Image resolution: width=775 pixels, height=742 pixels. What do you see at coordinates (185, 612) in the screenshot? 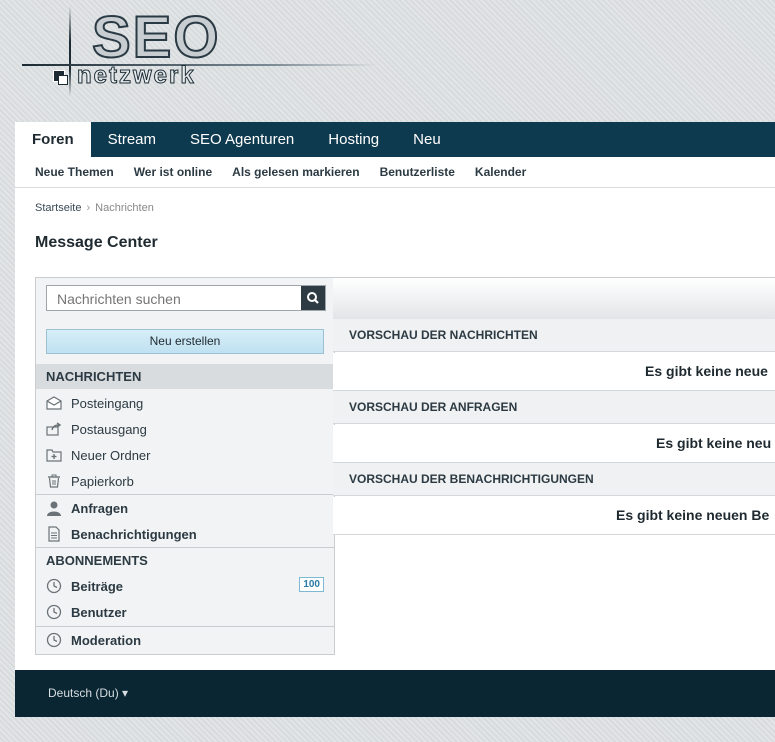
I see `sidebar-item-benutzer: Benutzer` at bounding box center [185, 612].